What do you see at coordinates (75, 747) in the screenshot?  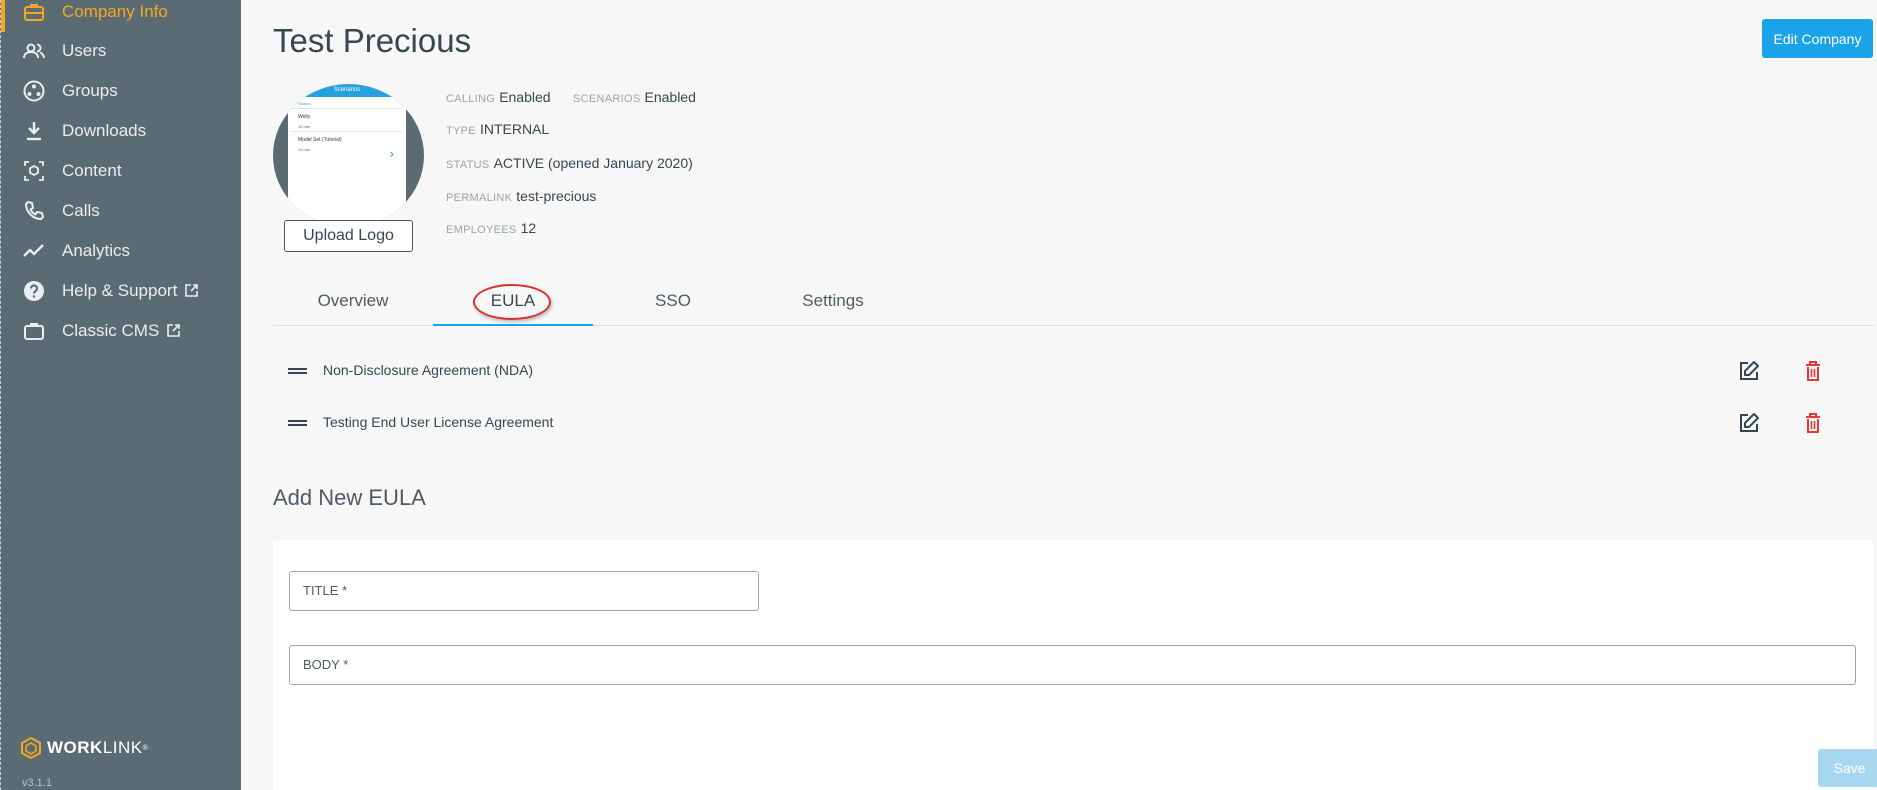 I see `brand-name-bold: WORK` at bounding box center [75, 747].